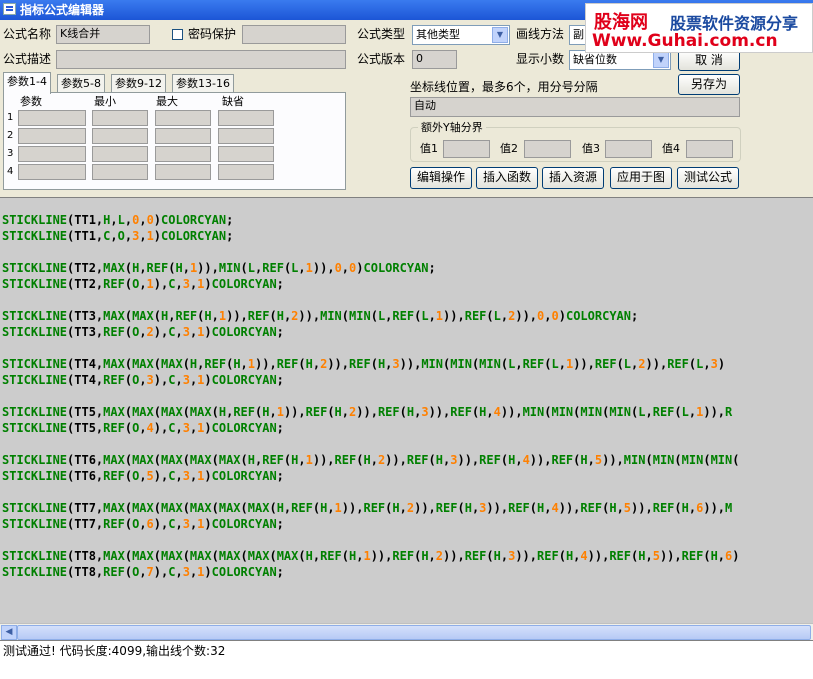 This screenshot has height=679, width=813. Describe the element at coordinates (81, 83) in the screenshot. I see `tab-params-5-8: 参数5-8` at that location.